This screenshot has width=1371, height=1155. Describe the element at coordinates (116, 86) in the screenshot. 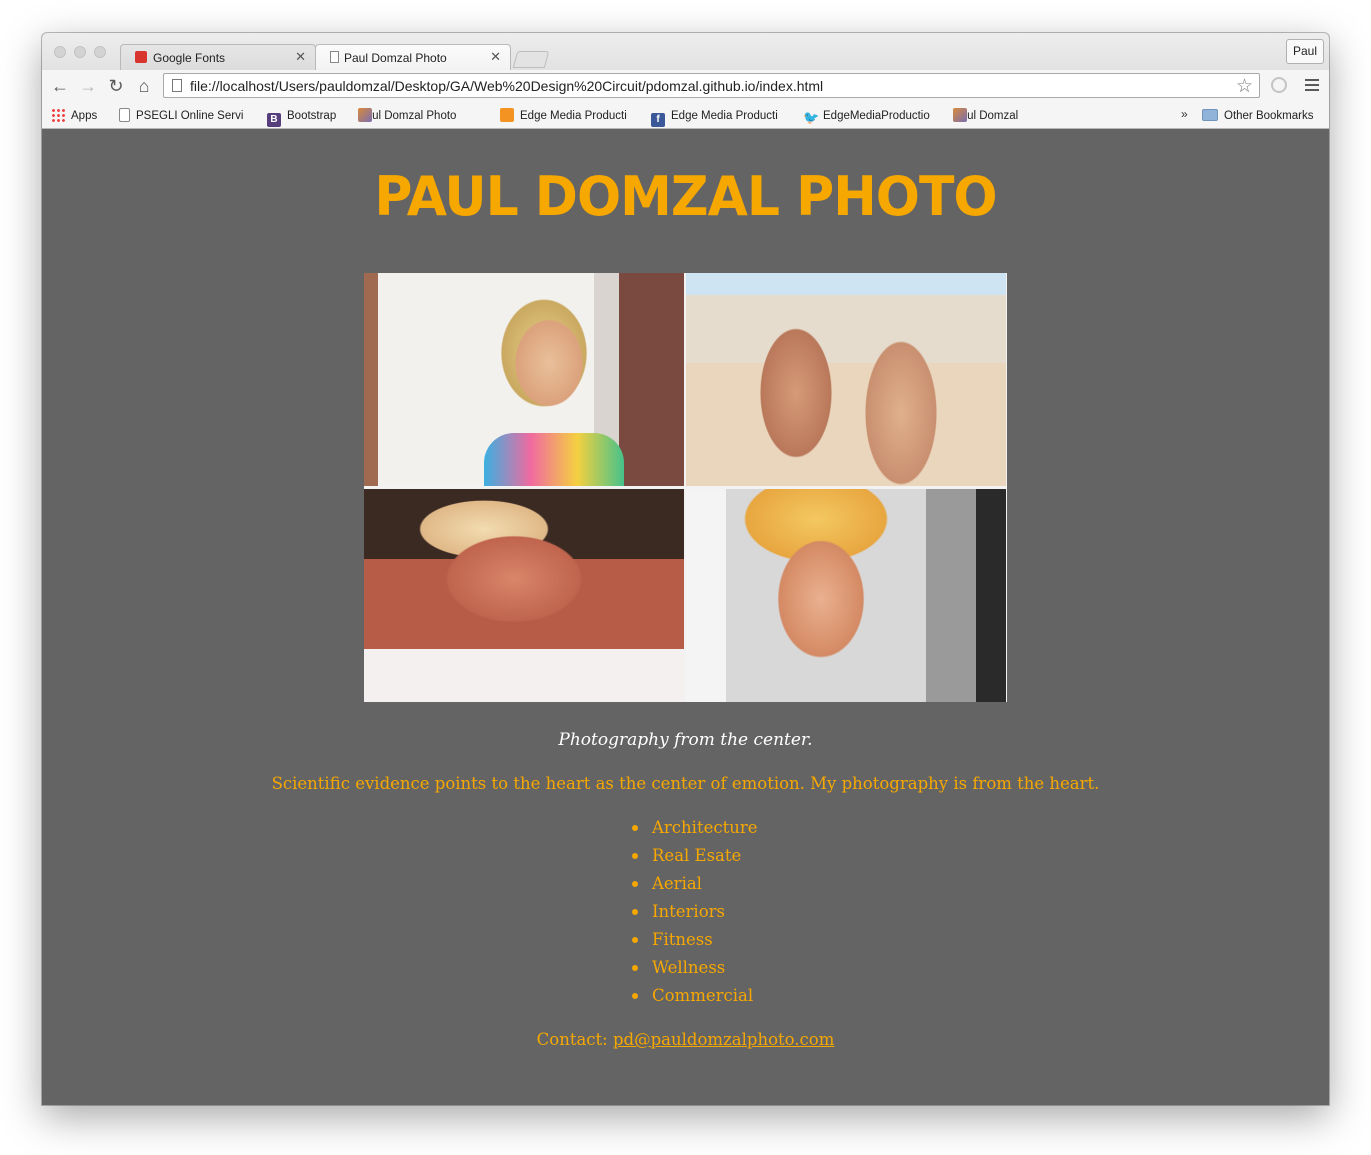

I see `reload-icon: ↻` at that location.